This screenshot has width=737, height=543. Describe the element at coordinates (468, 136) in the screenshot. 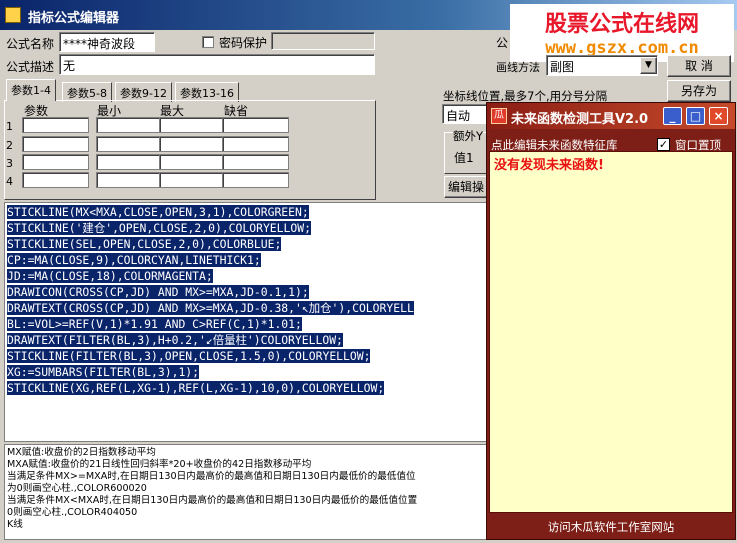

I see `extra-y-label: 额外Y` at that location.